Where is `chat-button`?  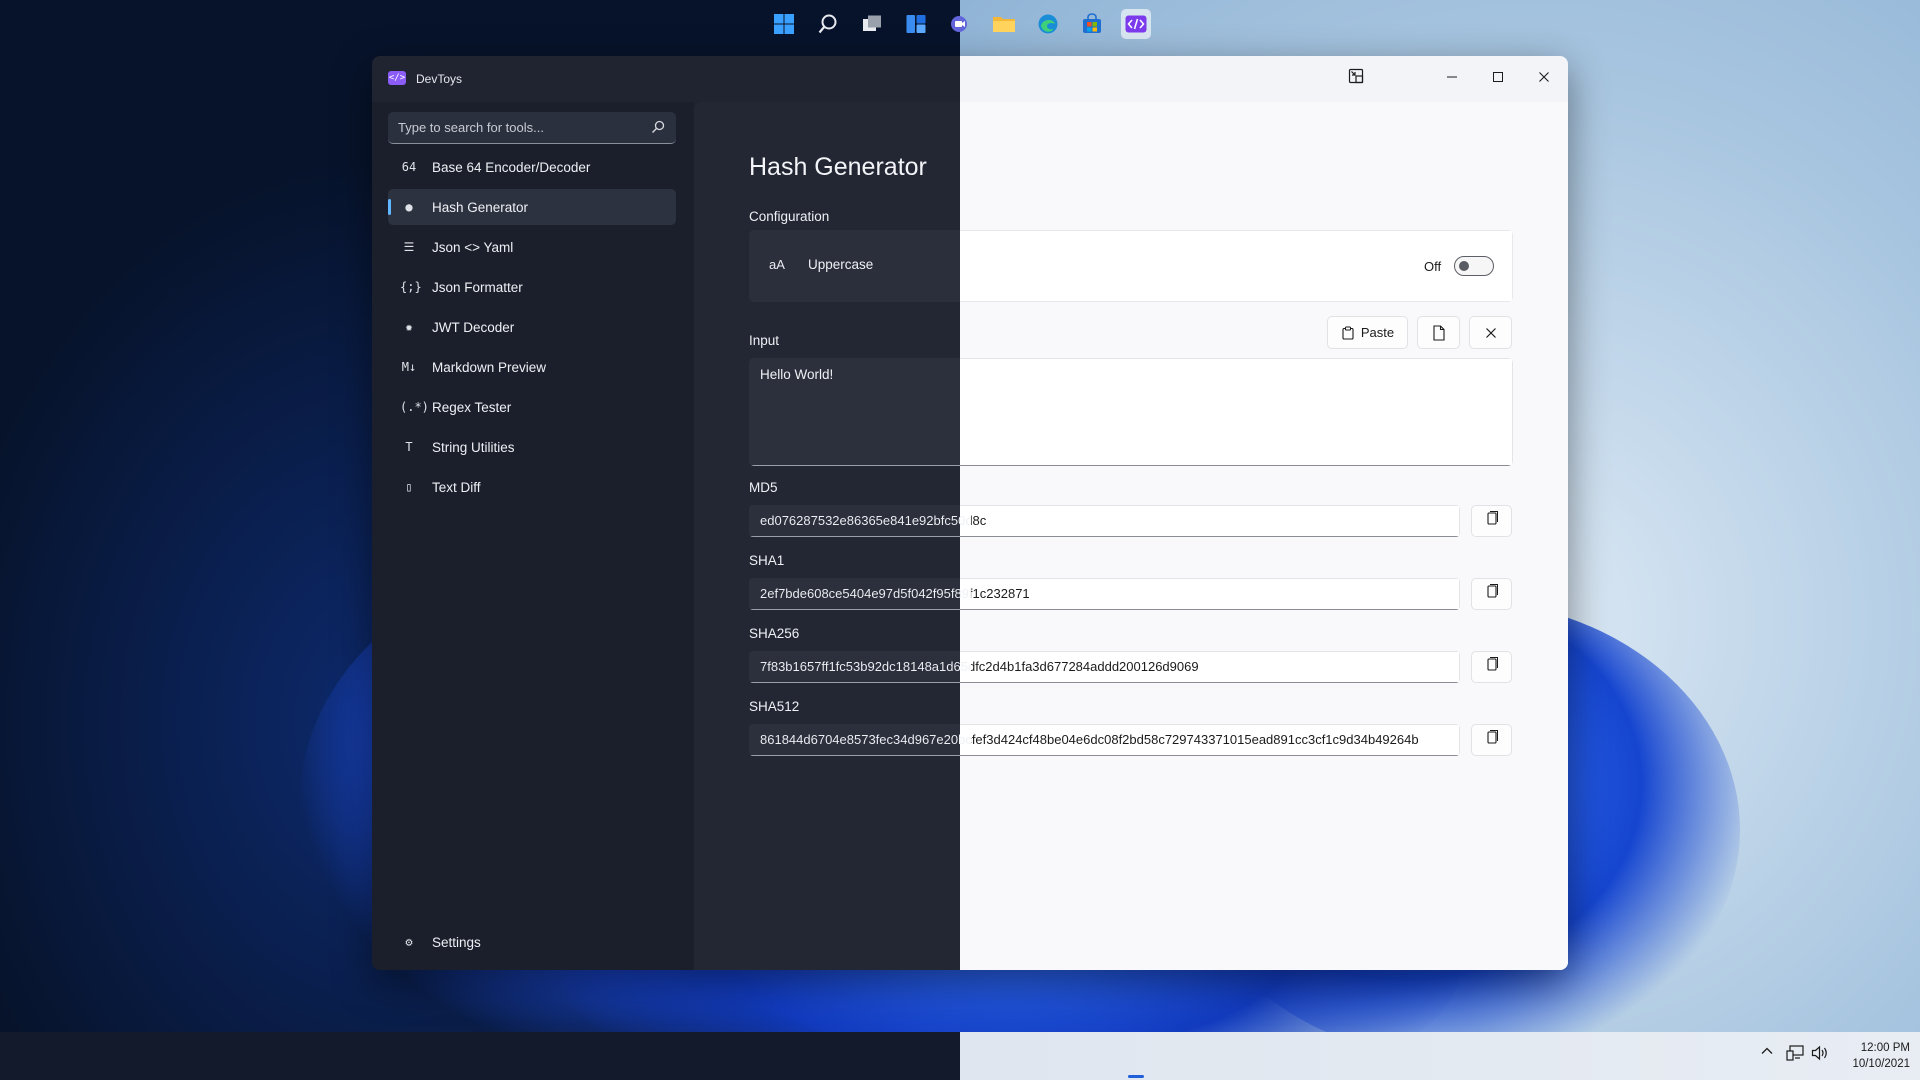 chat-button is located at coordinates (960, 24).